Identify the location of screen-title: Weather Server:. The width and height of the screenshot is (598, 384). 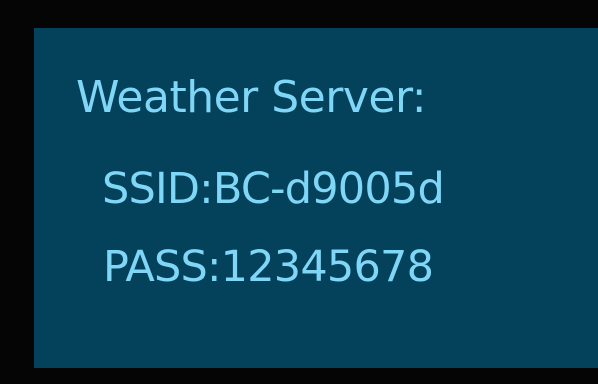
(251, 97).